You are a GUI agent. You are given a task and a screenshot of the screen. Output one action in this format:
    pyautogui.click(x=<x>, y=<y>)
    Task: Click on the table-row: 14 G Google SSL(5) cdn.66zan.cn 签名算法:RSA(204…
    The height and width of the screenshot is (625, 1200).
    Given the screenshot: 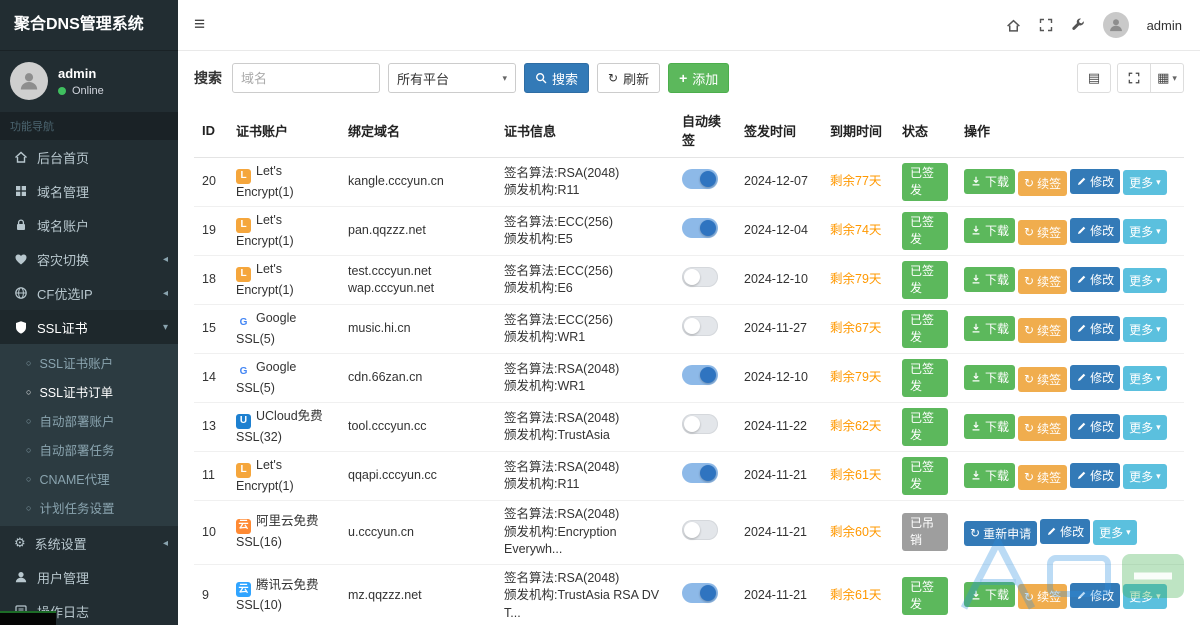 What is the action you would take?
    pyautogui.click(x=689, y=378)
    